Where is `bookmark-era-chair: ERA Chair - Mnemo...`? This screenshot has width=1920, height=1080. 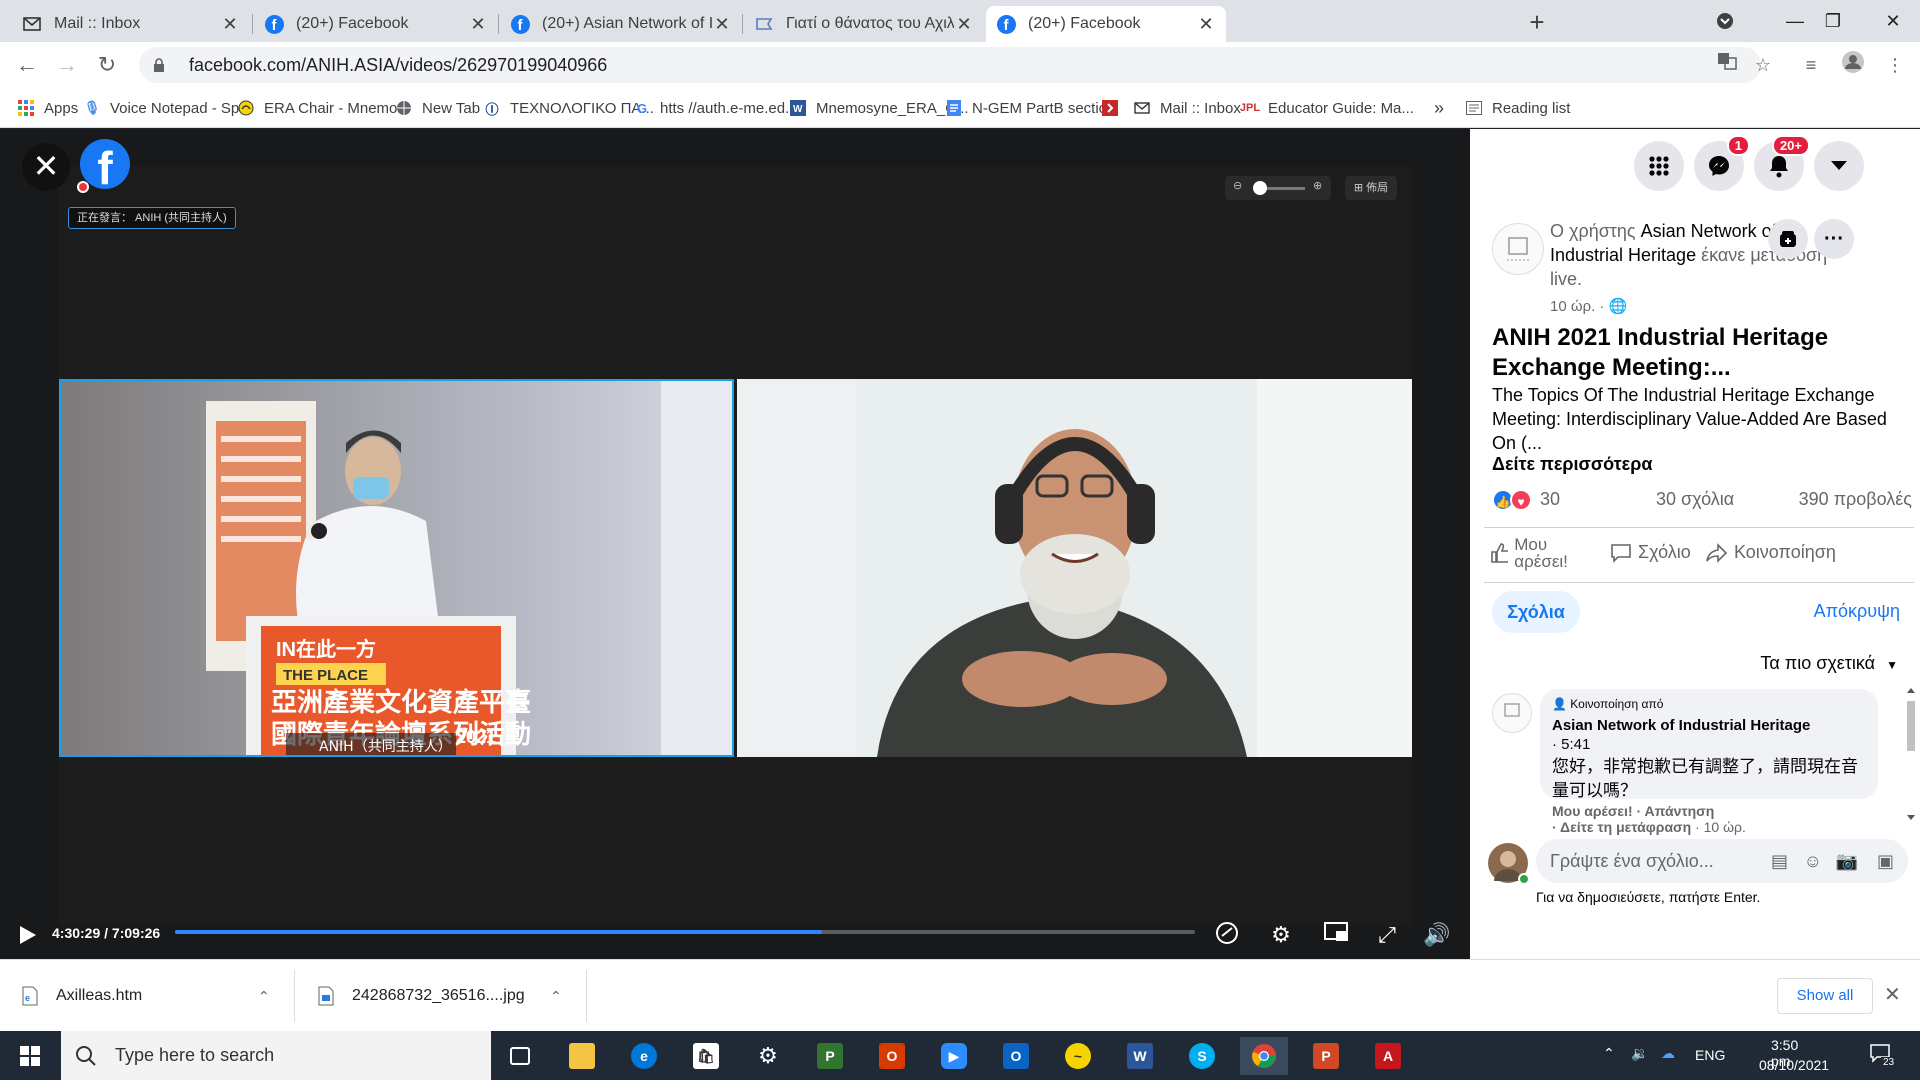 bookmark-era-chair: ERA Chair - Mnemo... is located at coordinates (324, 108).